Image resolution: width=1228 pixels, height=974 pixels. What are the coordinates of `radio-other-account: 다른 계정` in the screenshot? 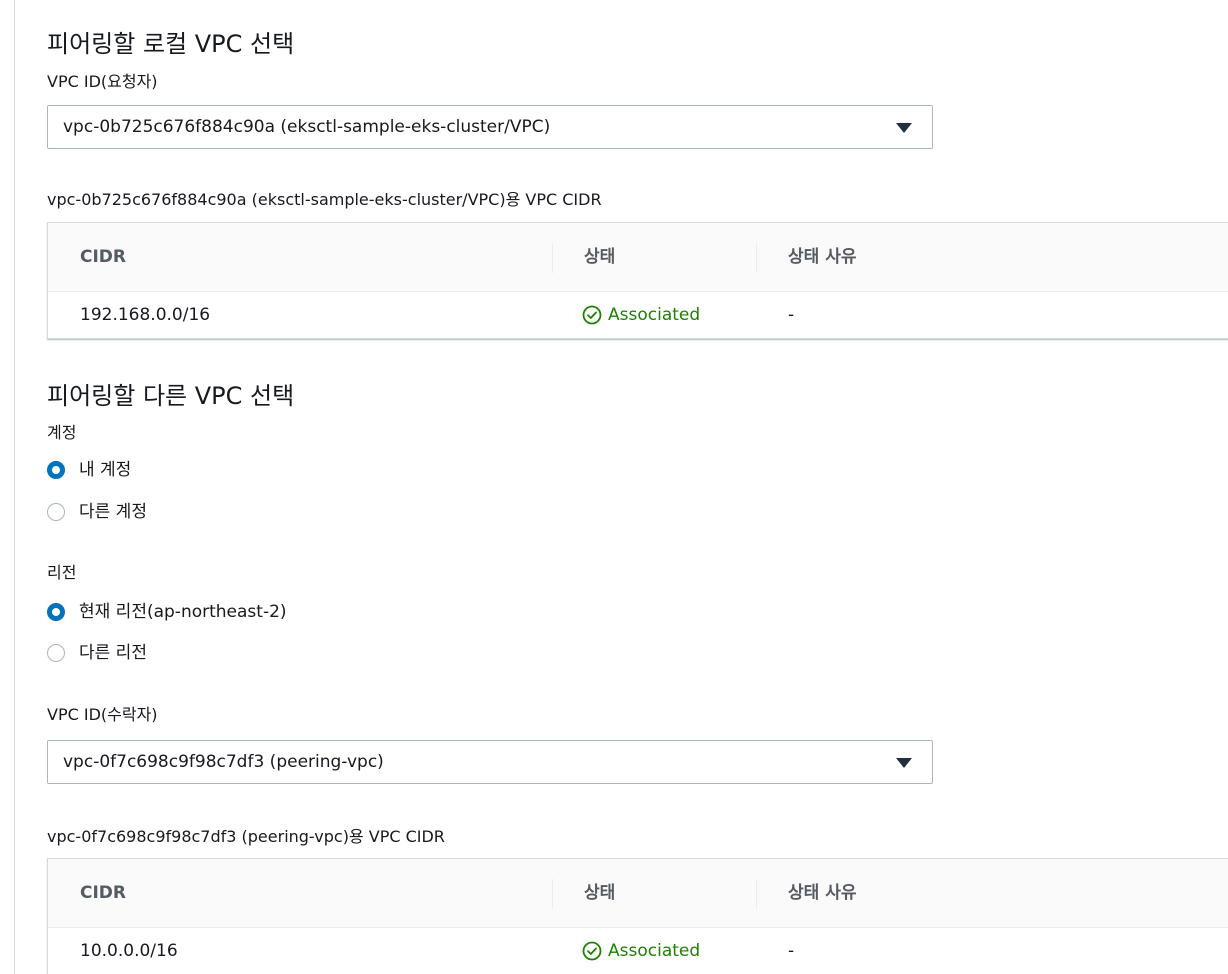 It's located at (97, 512).